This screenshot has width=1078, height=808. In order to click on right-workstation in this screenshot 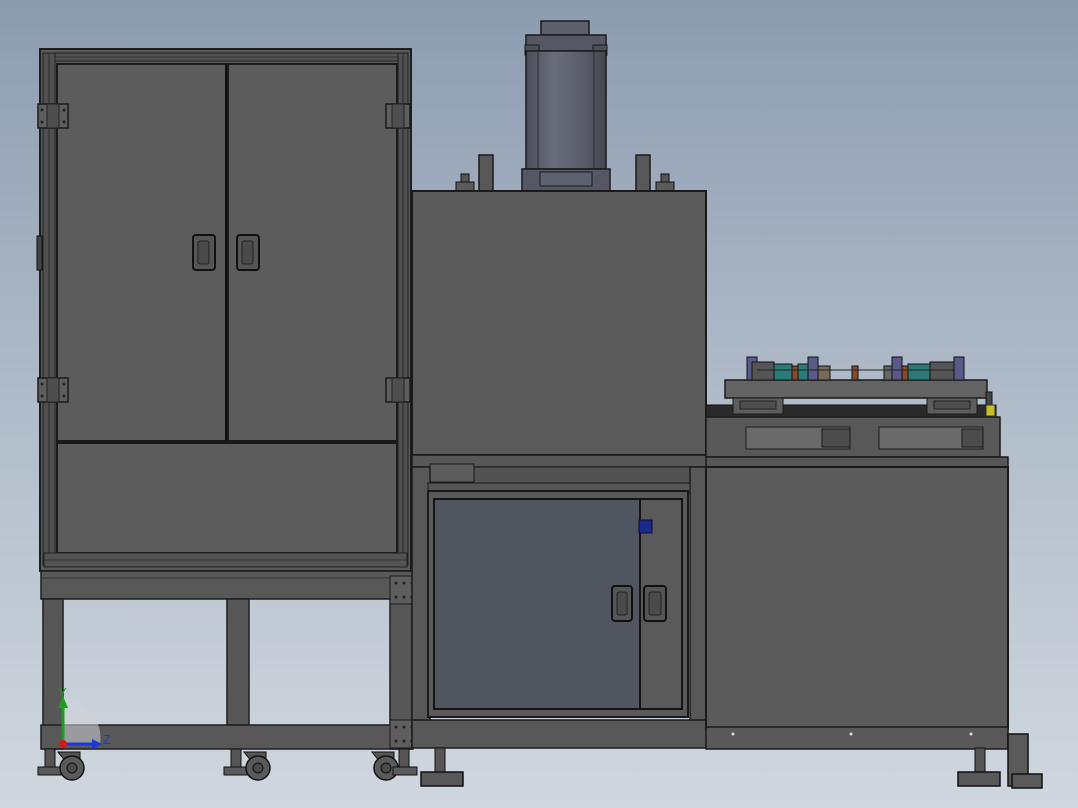, I will do `click(857, 577)`.